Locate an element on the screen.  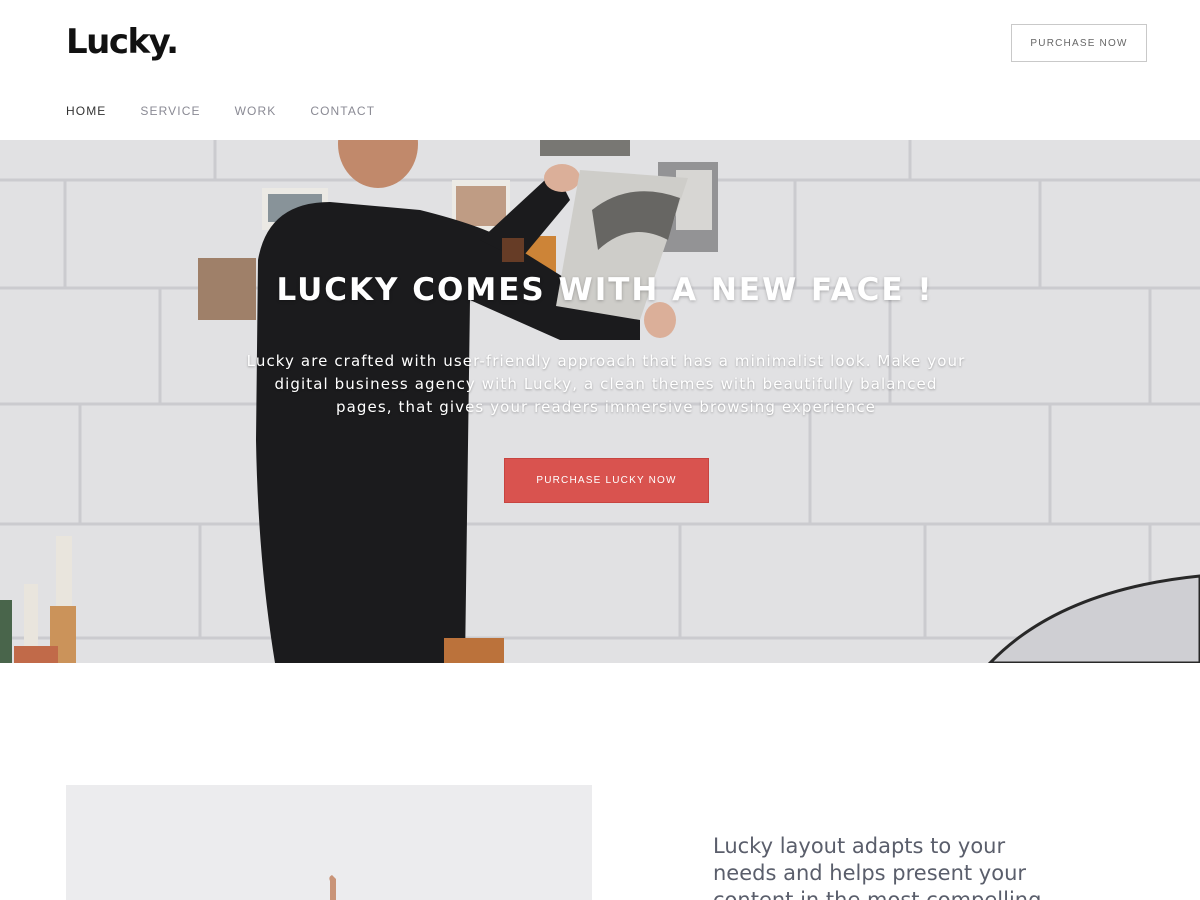
purchase-now-button: PURCHASE NOW is located at coordinates (1079, 43).